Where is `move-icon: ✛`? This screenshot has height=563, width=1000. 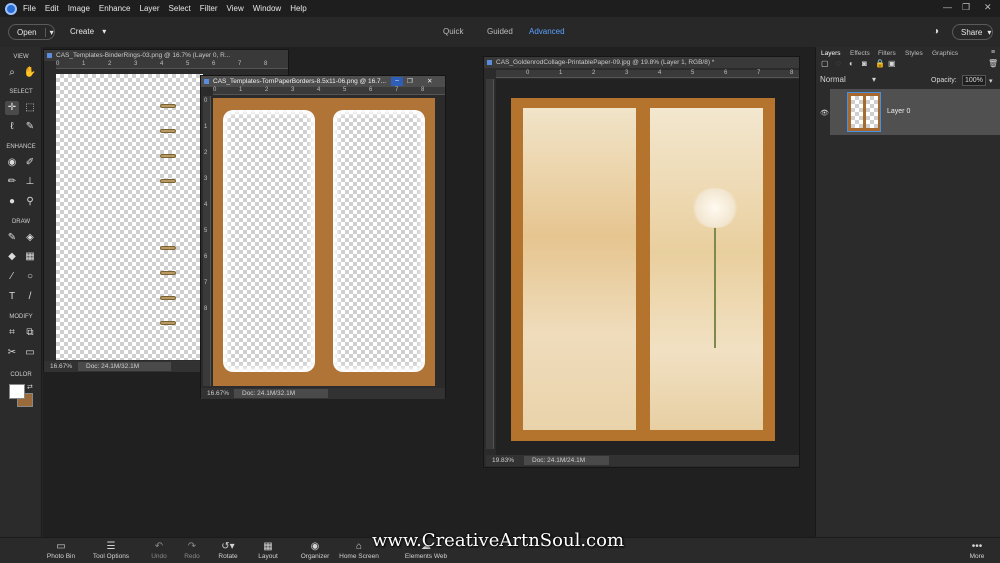
move-icon: ✛ is located at coordinates (12, 108).